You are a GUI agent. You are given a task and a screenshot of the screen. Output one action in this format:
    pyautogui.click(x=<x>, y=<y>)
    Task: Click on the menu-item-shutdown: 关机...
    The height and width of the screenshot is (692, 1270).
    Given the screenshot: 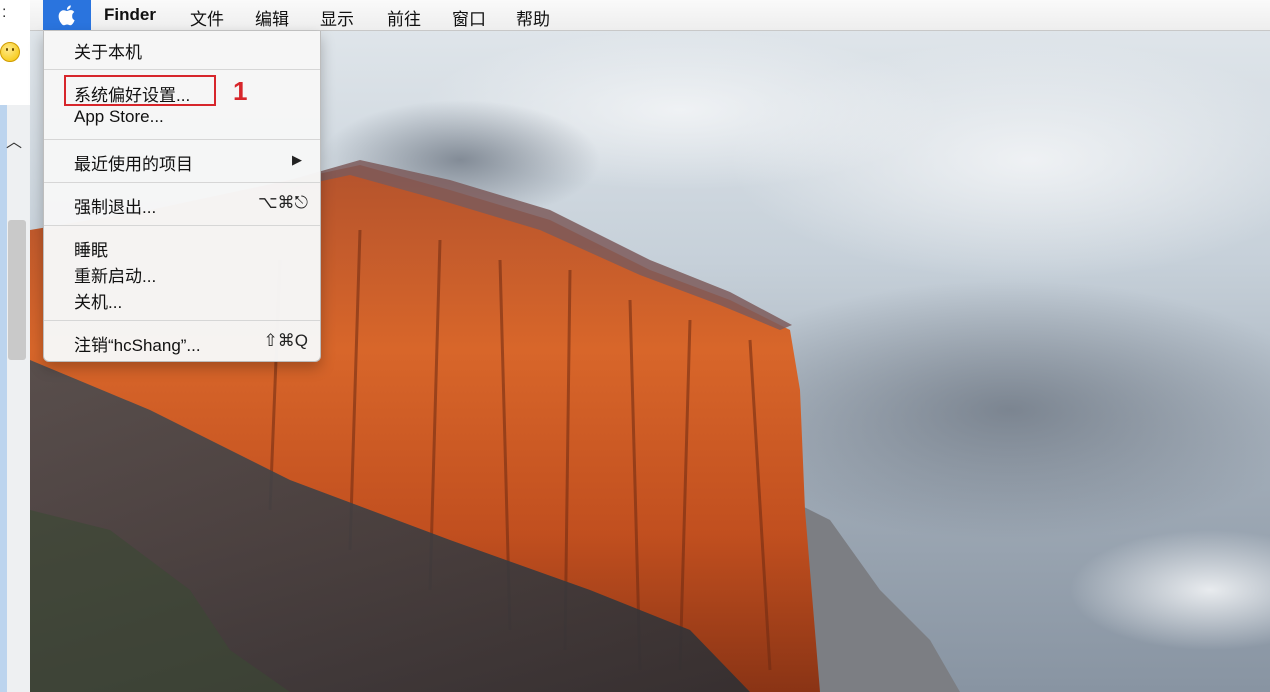 What is the action you would take?
    pyautogui.click(x=98, y=300)
    